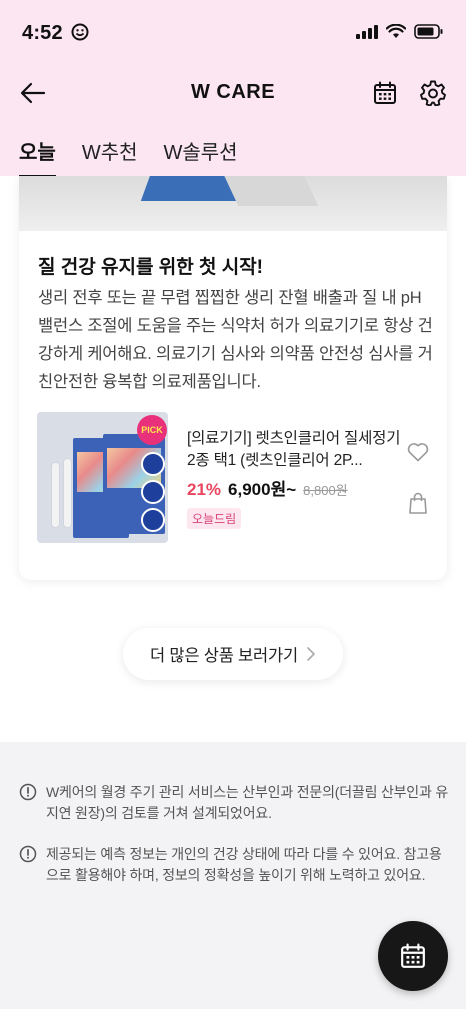 This screenshot has height=1009, width=466. I want to click on view-more-label: 더 많은 상품 보러가기, so click(224, 656).